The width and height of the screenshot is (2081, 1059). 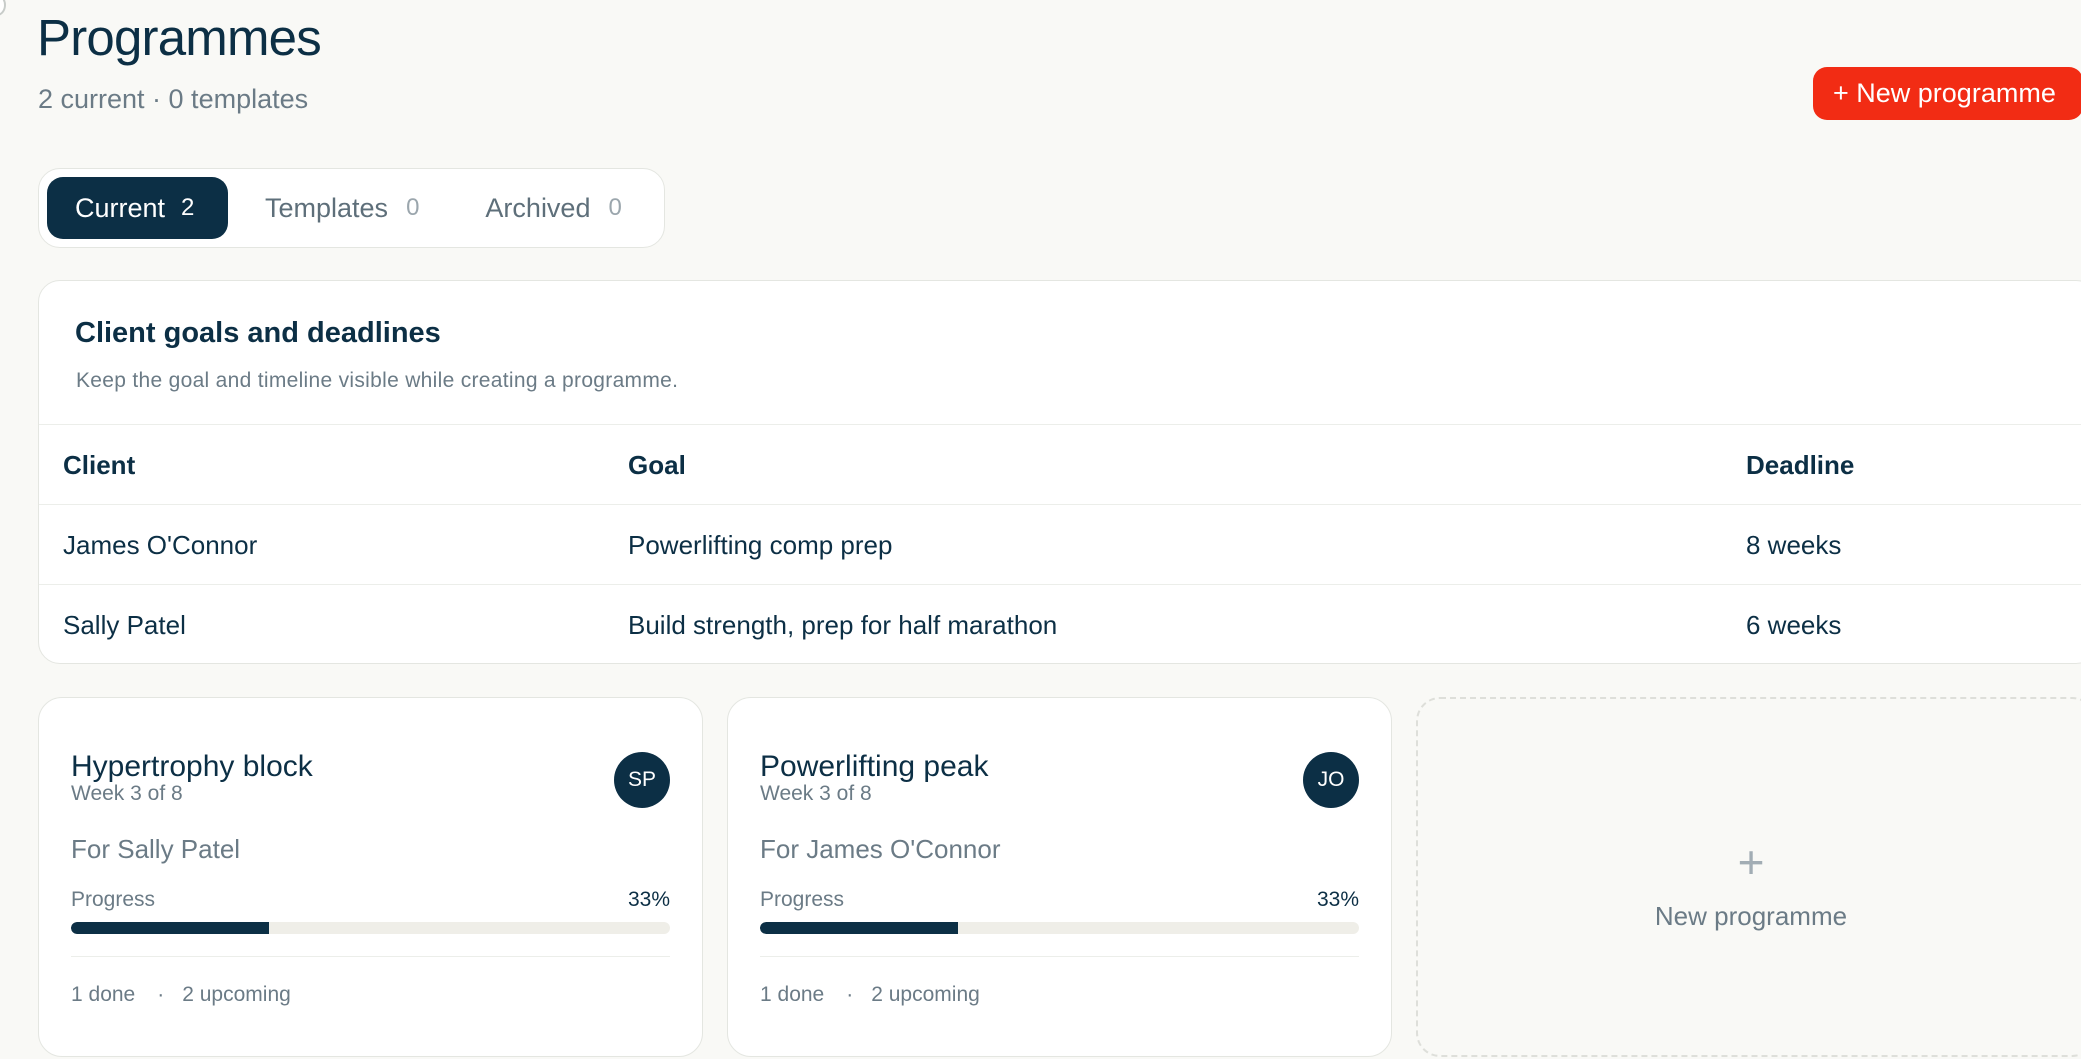 What do you see at coordinates (327, 207) in the screenshot?
I see `tab-label: Templates` at bounding box center [327, 207].